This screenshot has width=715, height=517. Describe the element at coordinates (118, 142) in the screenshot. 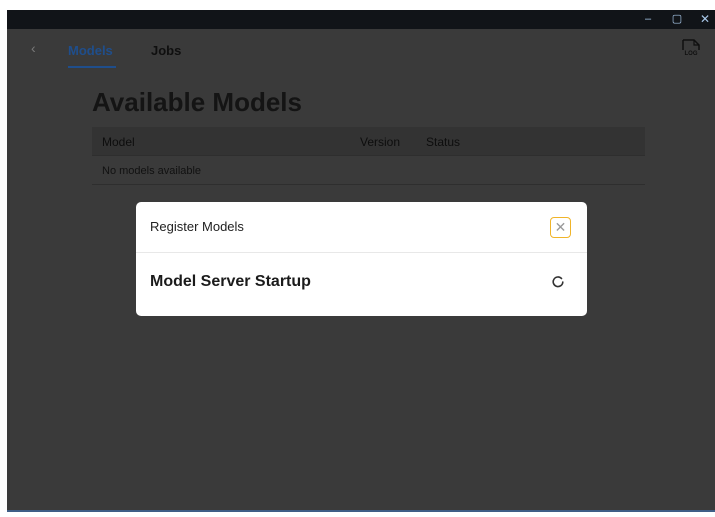

I see `column-header-model: Model` at that location.